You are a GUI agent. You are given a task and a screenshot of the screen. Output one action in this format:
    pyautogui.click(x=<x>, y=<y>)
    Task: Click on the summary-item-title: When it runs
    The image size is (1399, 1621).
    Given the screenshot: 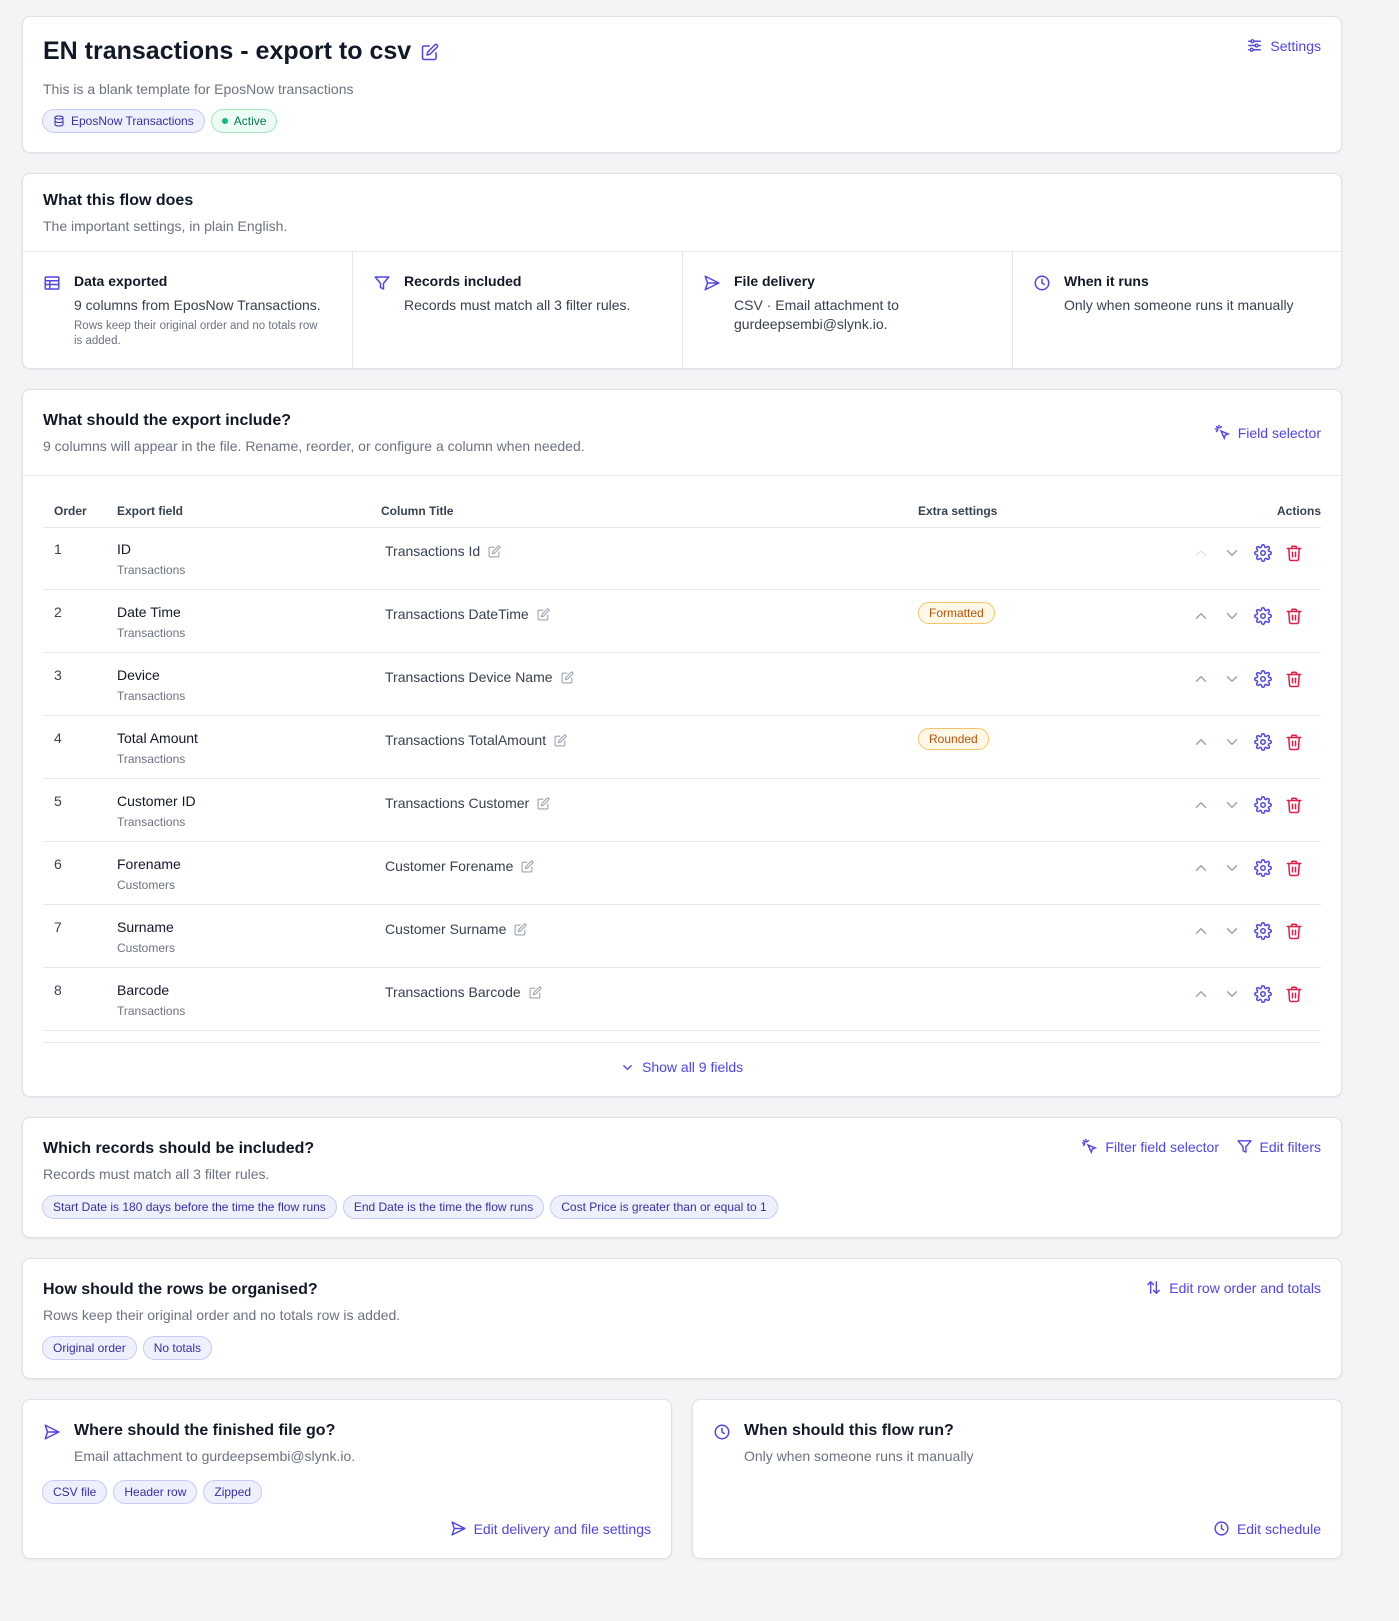 What is the action you would take?
    pyautogui.click(x=1106, y=281)
    